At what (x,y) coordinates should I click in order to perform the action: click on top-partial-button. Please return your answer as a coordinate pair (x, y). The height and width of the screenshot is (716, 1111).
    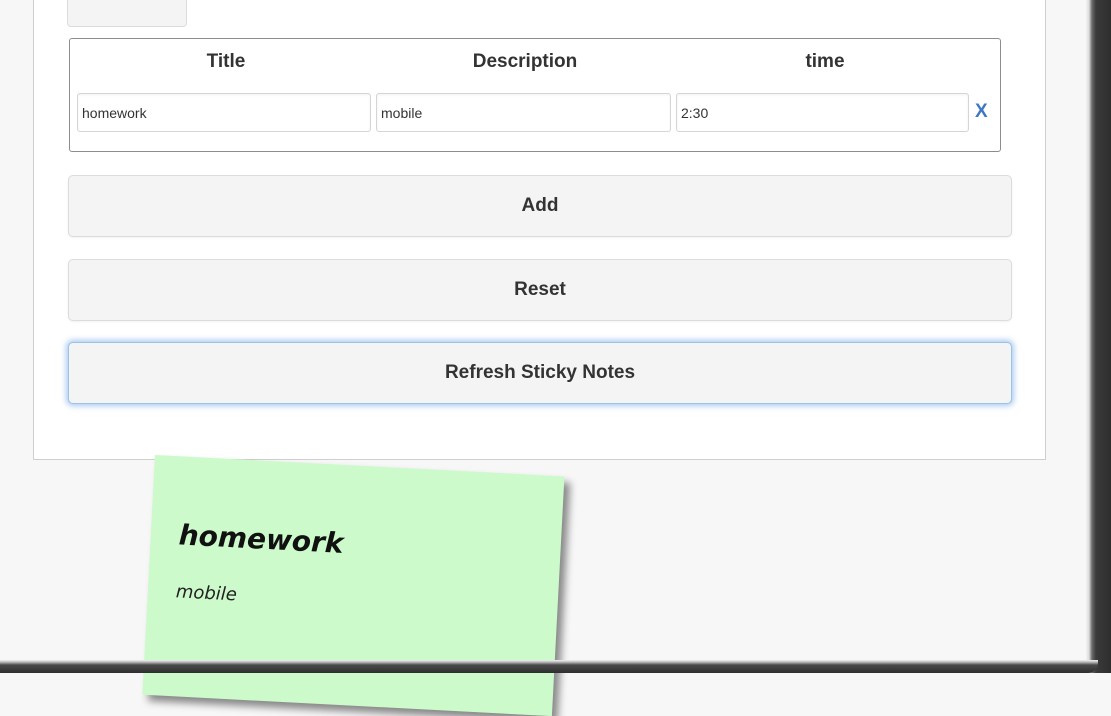
    Looking at the image, I should click on (127, 13).